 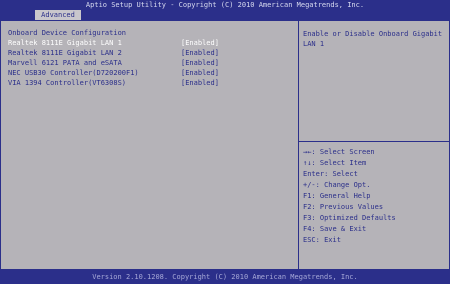 I want to click on key-f4: F4: Save & Exit, so click(x=335, y=229).